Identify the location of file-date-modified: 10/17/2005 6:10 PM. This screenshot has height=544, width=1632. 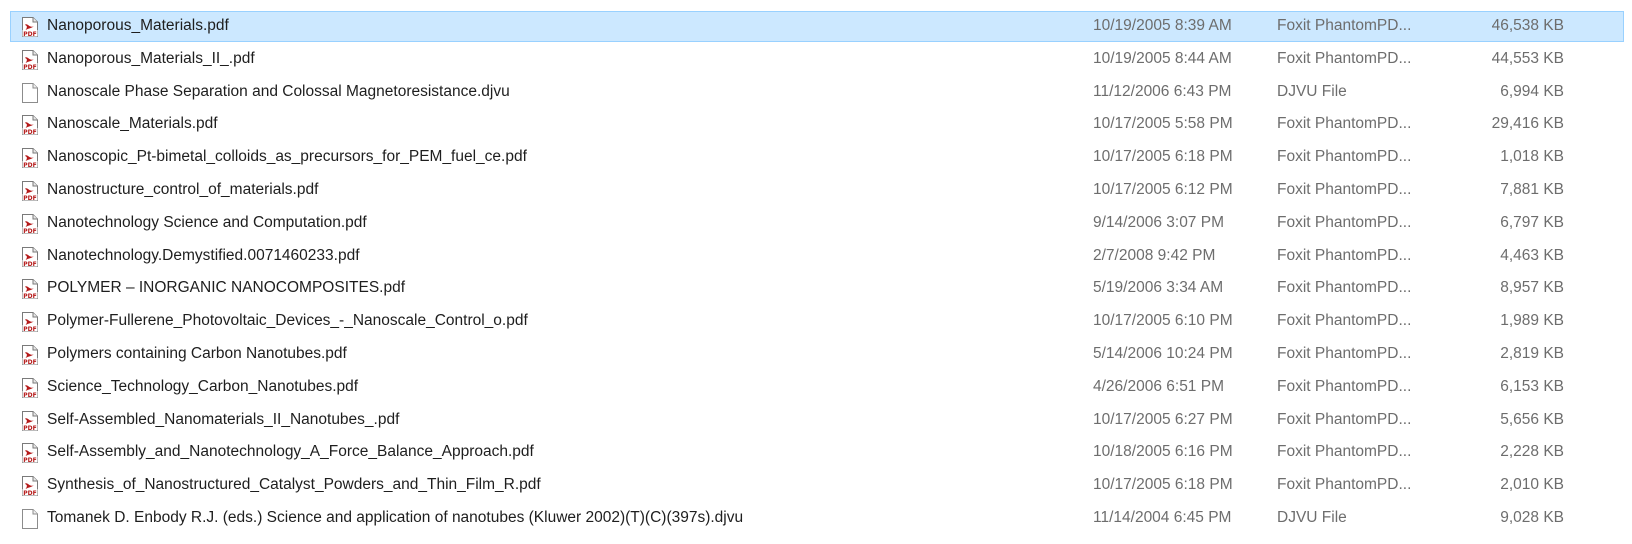
(1163, 321).